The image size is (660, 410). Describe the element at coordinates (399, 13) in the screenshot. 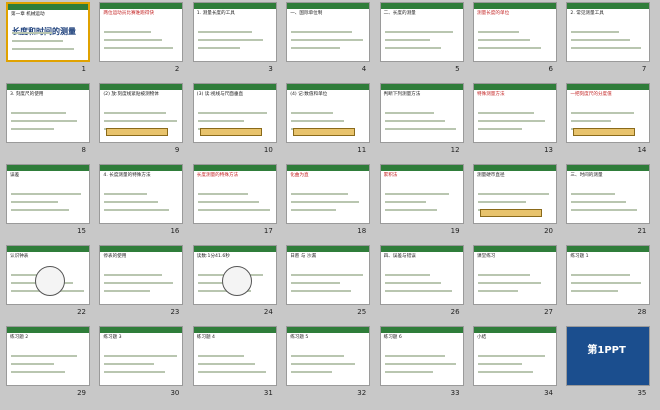

I see `slide-title: 二、长度的测量` at that location.